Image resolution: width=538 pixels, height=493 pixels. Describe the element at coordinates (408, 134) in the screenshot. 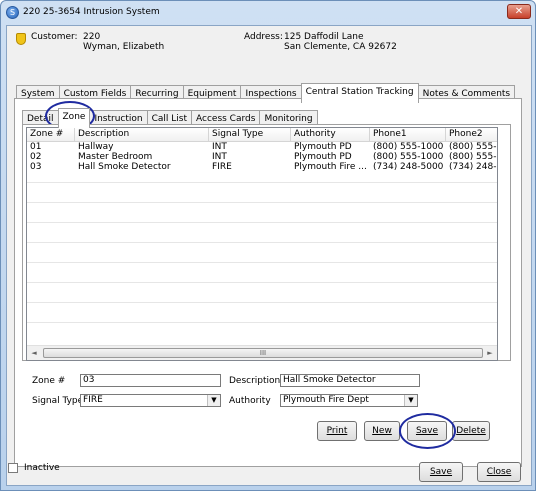

I see `col-header-phone1: Phone1` at that location.